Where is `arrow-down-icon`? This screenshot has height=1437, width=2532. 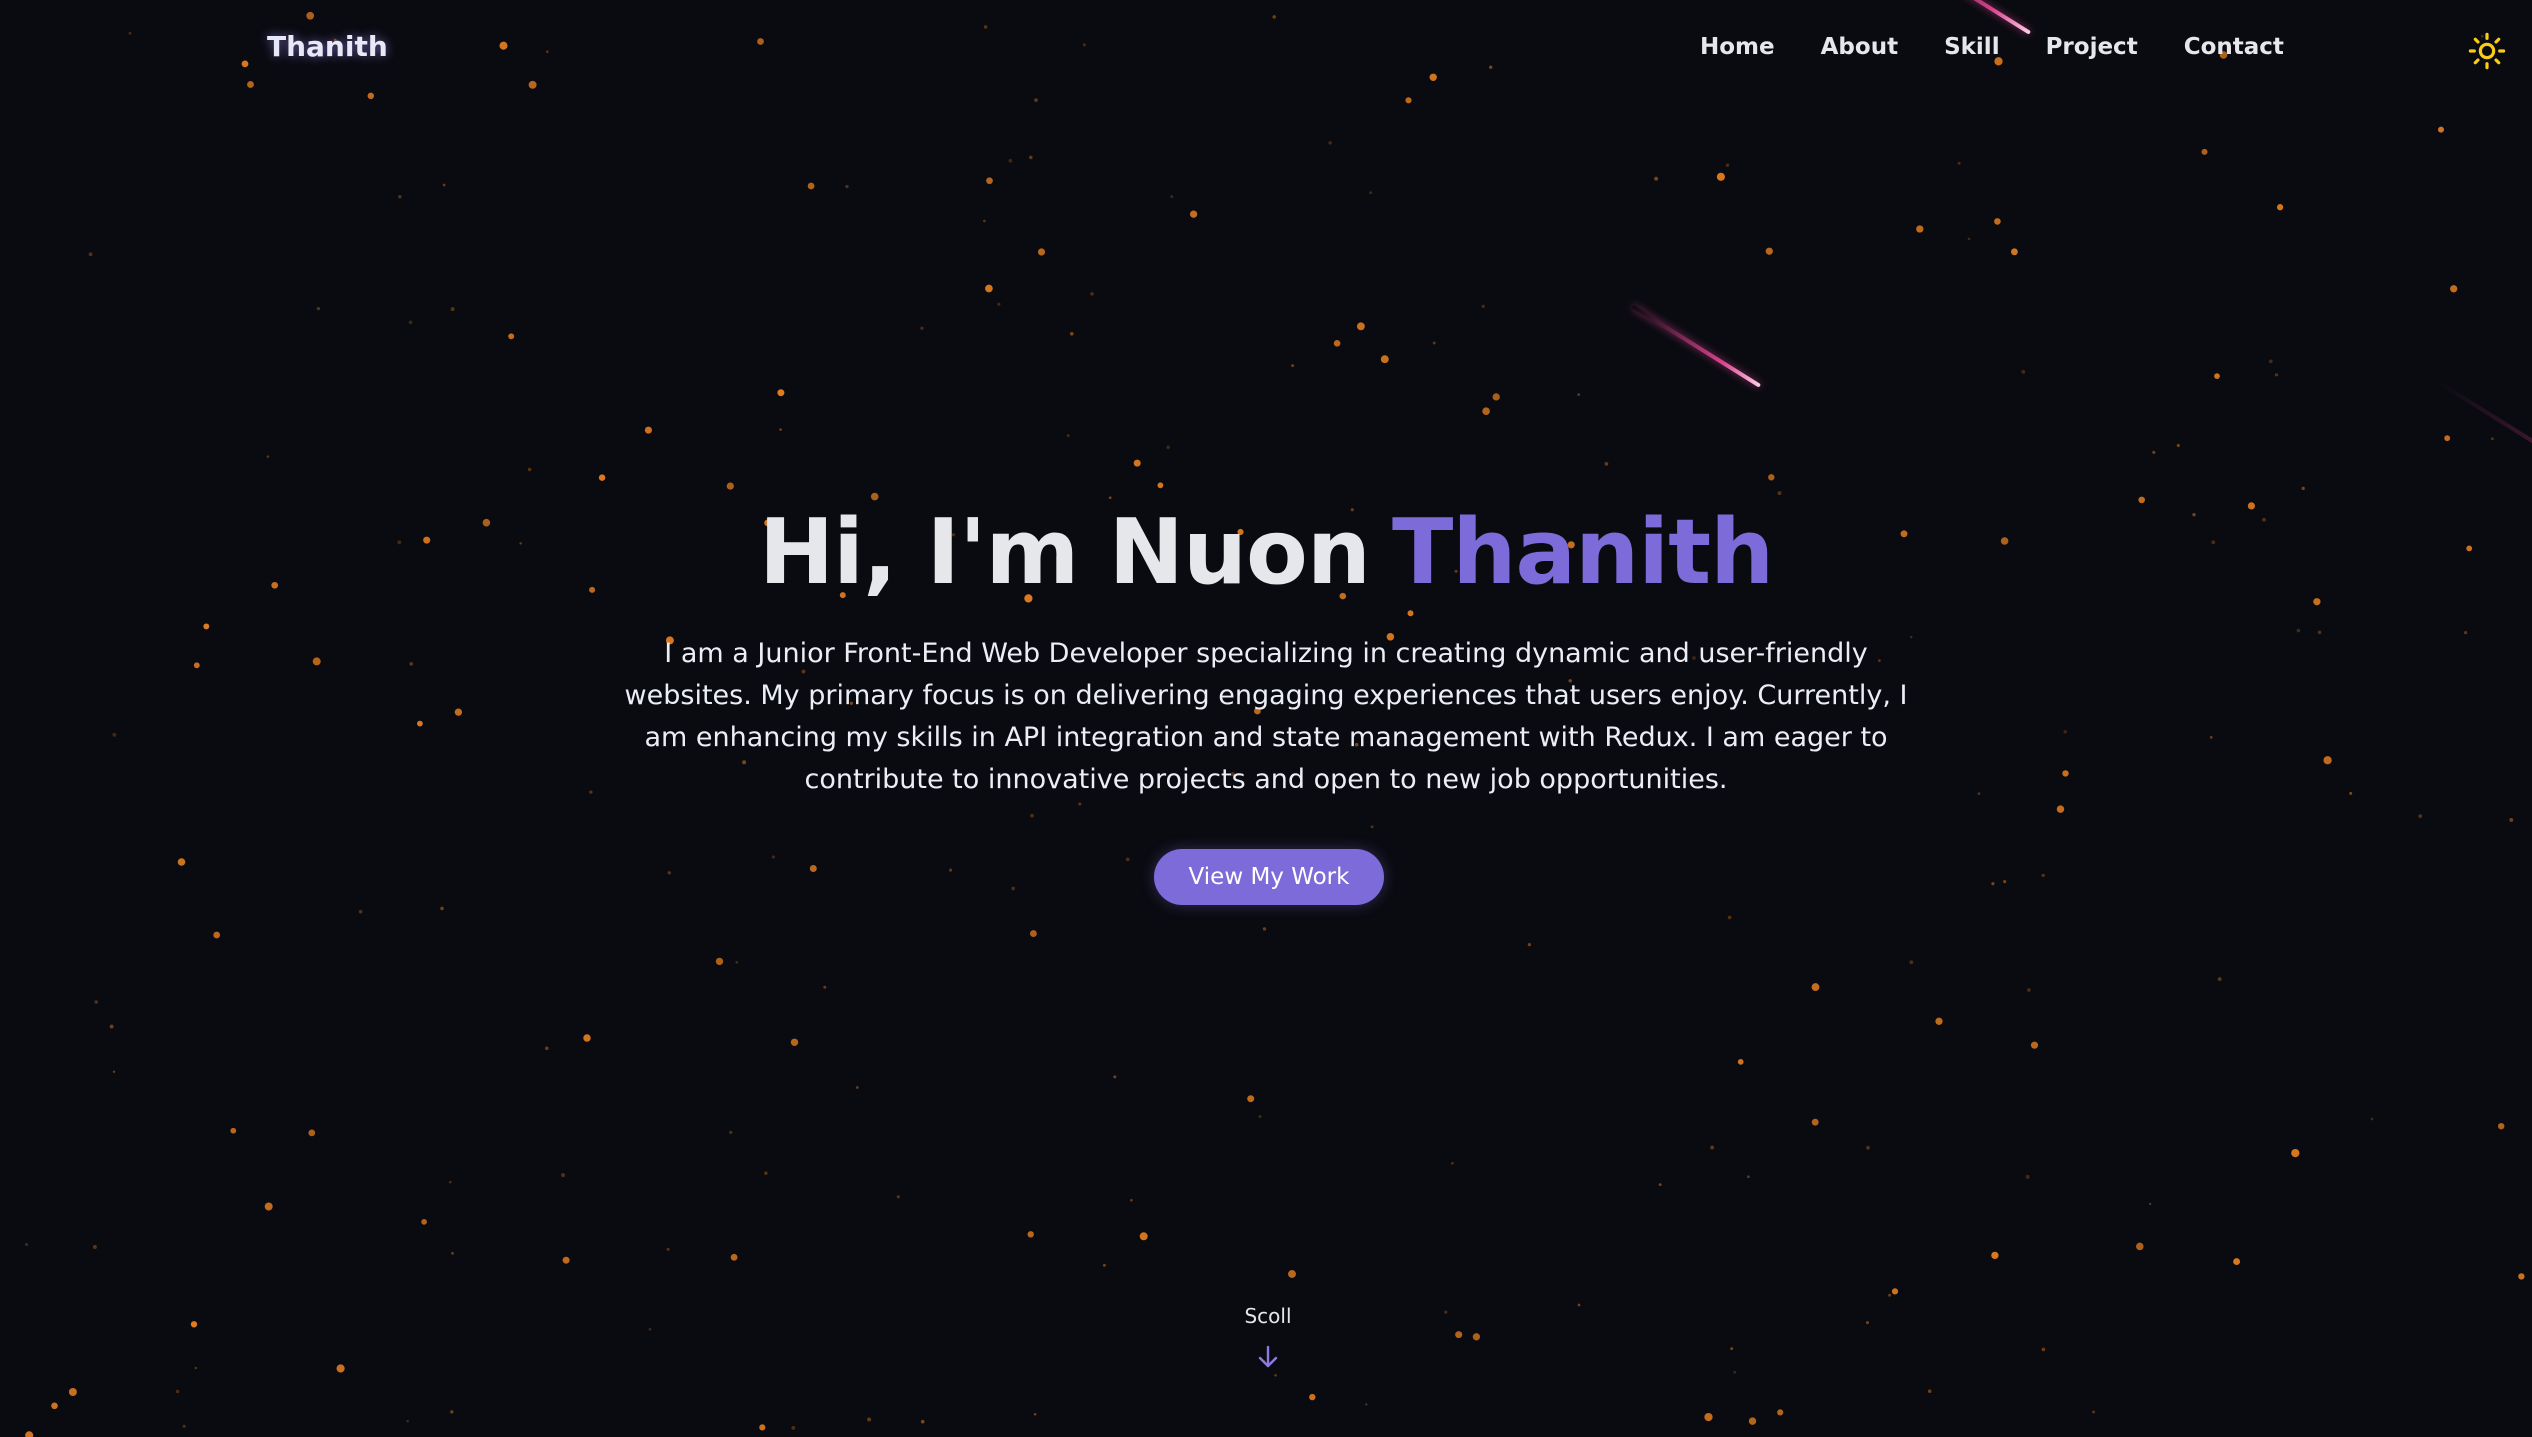
arrow-down-icon is located at coordinates (1268, 1357).